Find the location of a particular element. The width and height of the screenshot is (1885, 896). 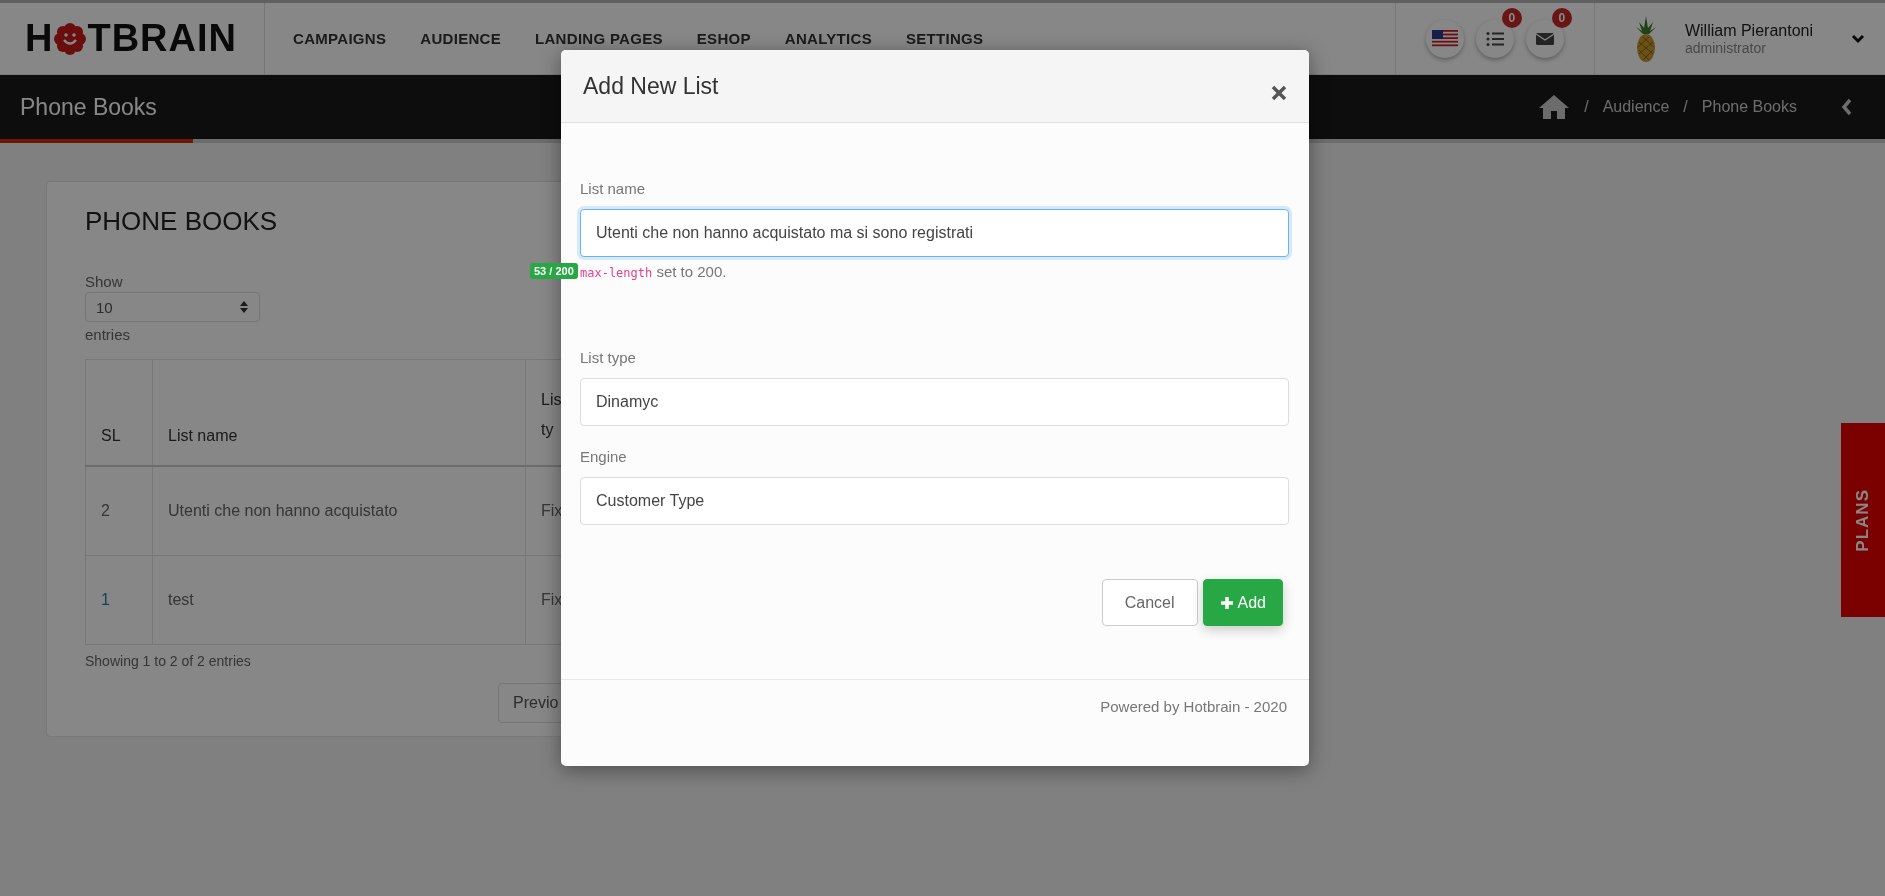

page-size-select: 10 is located at coordinates (172, 307).